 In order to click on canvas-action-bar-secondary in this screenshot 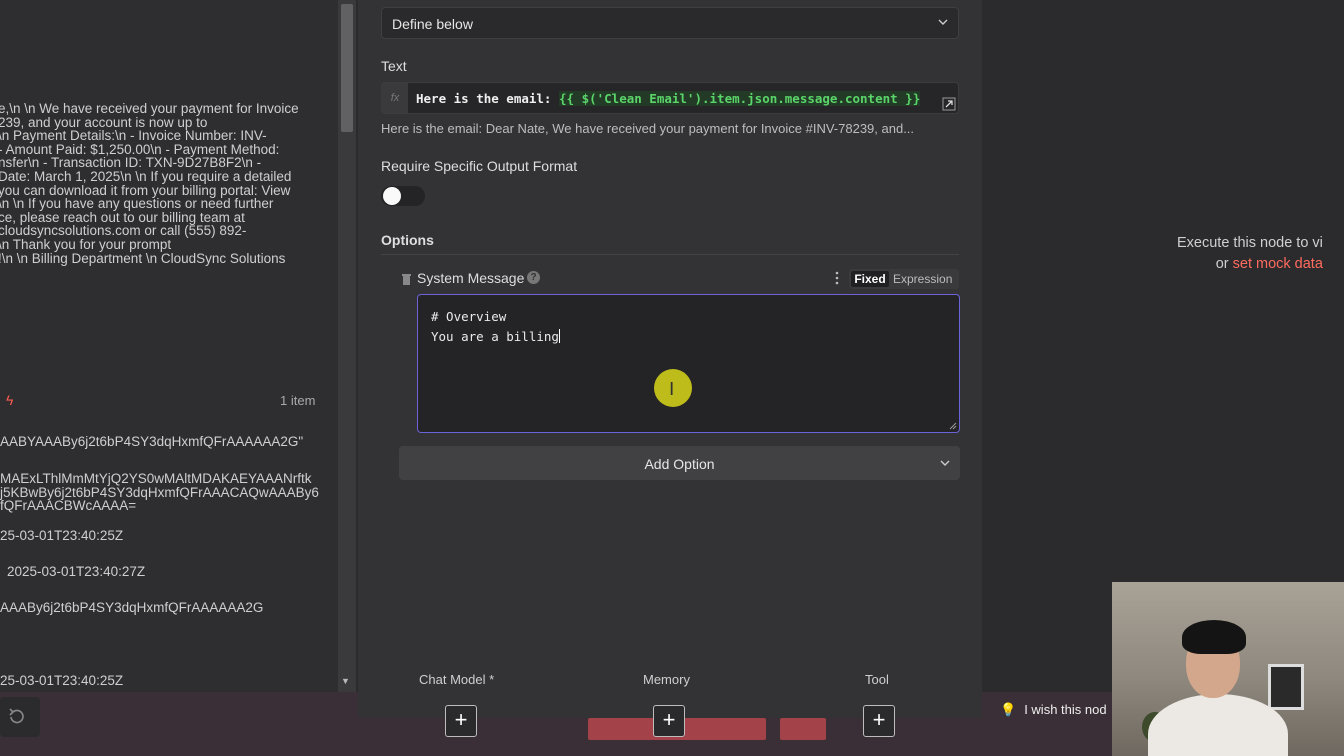, I will do `click(803, 729)`.